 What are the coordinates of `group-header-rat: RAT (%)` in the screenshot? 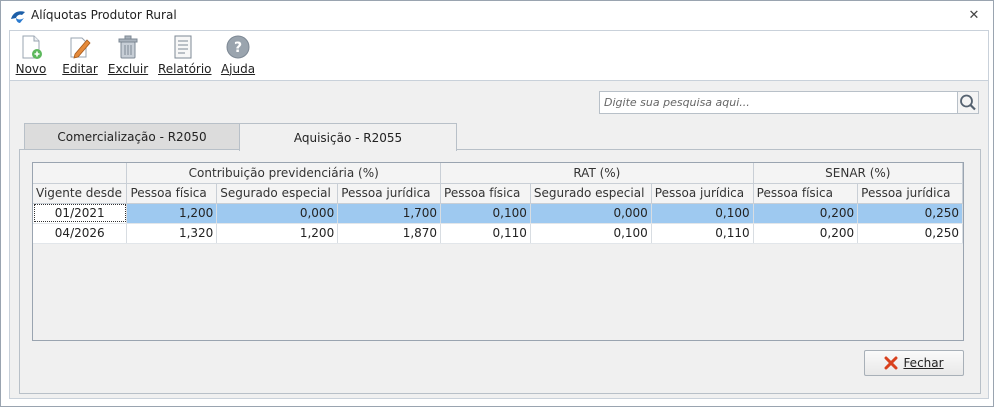 It's located at (597, 173).